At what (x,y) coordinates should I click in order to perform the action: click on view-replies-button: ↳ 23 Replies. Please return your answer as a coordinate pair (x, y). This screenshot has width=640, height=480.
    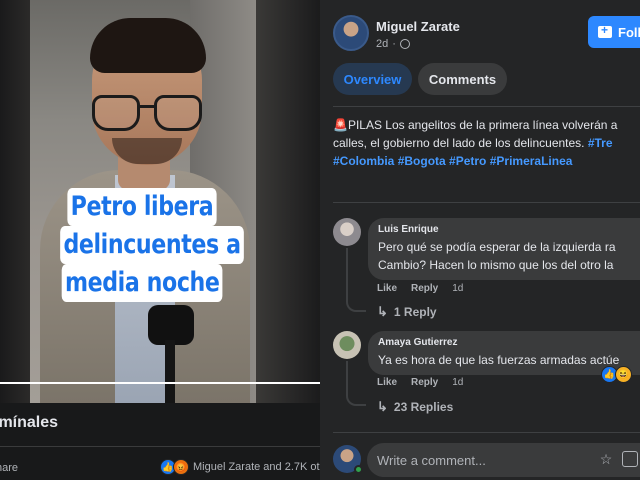
    Looking at the image, I should click on (415, 407).